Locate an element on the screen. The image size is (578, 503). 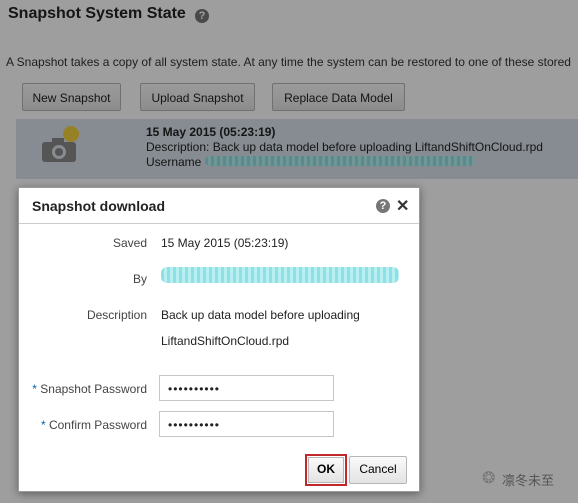
description-line-1: Back up data model before uploading is located at coordinates (260, 315).